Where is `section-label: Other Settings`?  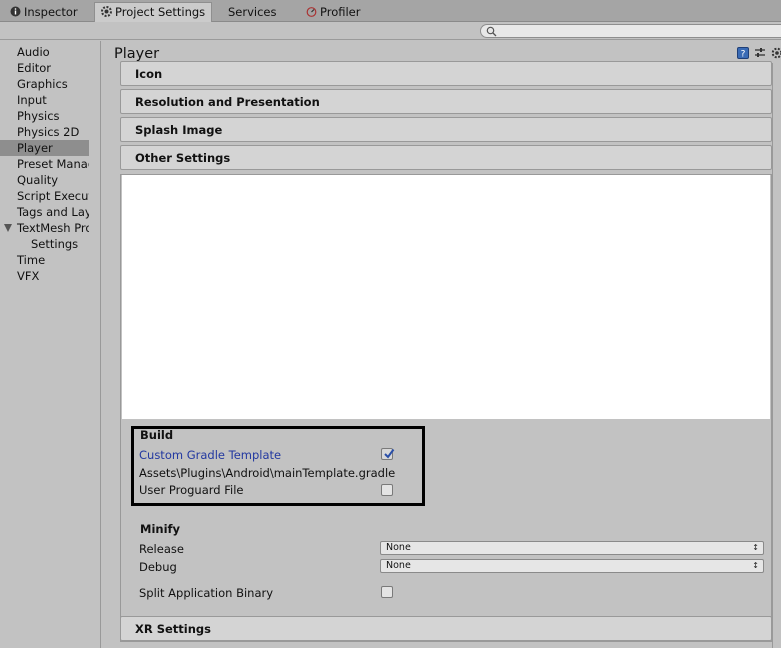
section-label: Other Settings is located at coordinates (183, 158).